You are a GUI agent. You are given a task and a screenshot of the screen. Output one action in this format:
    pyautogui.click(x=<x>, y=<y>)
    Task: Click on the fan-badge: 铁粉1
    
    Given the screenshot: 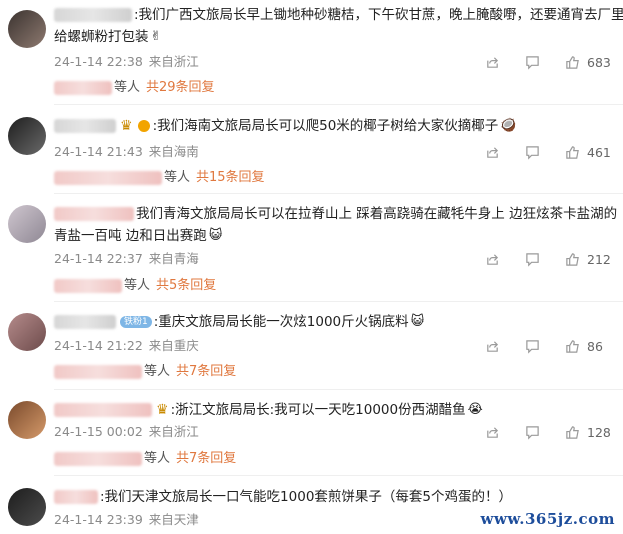 What is the action you would take?
    pyautogui.click(x=136, y=322)
    